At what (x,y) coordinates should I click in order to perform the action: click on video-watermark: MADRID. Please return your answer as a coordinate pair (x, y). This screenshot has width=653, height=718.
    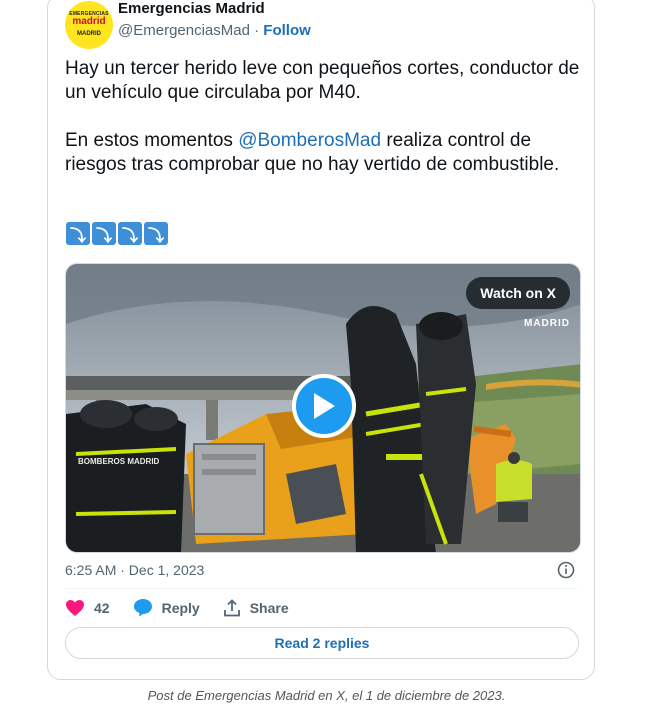
    Looking at the image, I should click on (547, 323).